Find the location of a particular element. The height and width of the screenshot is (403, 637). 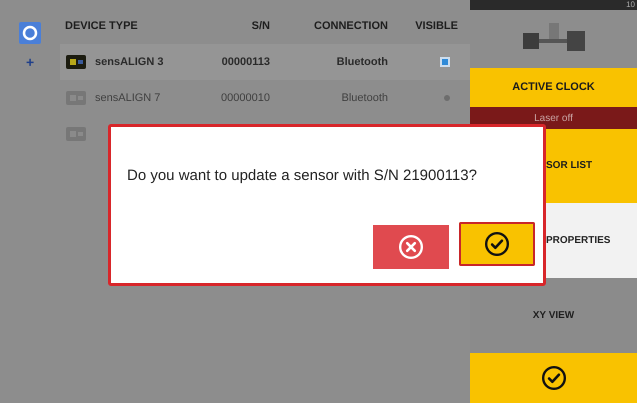

expand-toggle: + is located at coordinates (30, 62).